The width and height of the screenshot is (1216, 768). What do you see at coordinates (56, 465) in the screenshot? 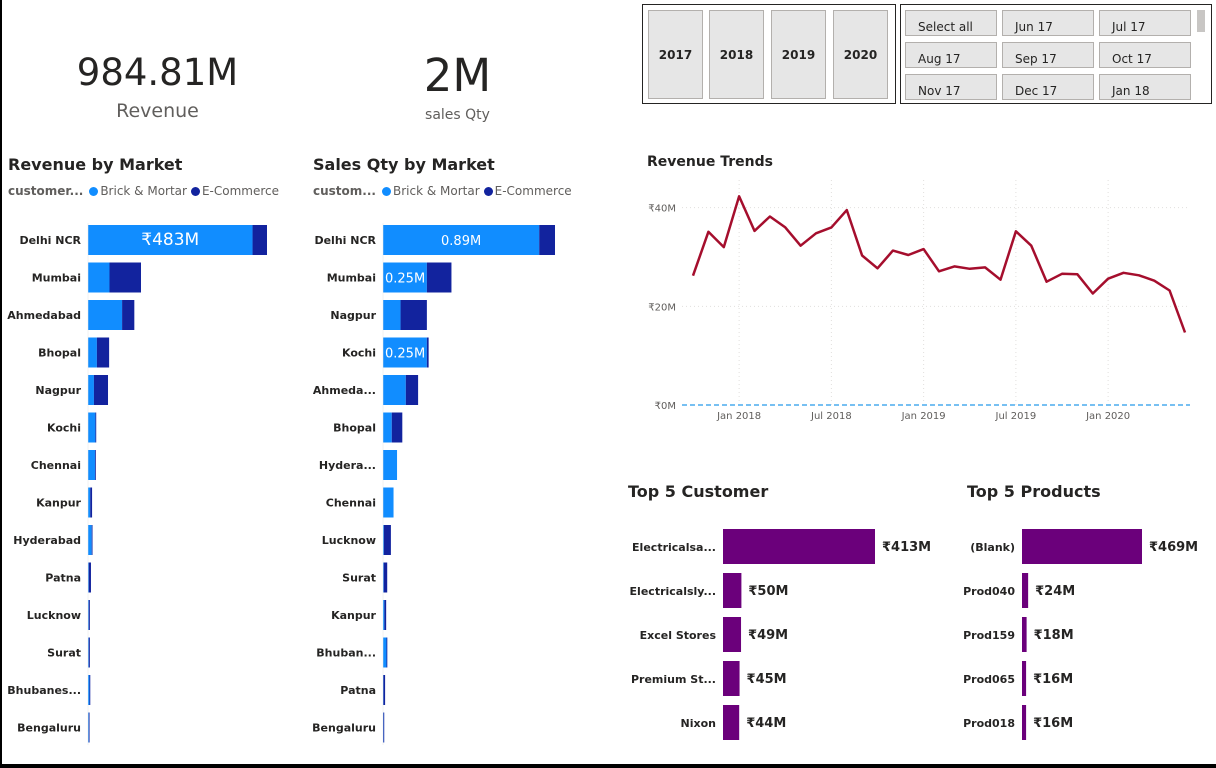
I see `category-label: Chennai` at bounding box center [56, 465].